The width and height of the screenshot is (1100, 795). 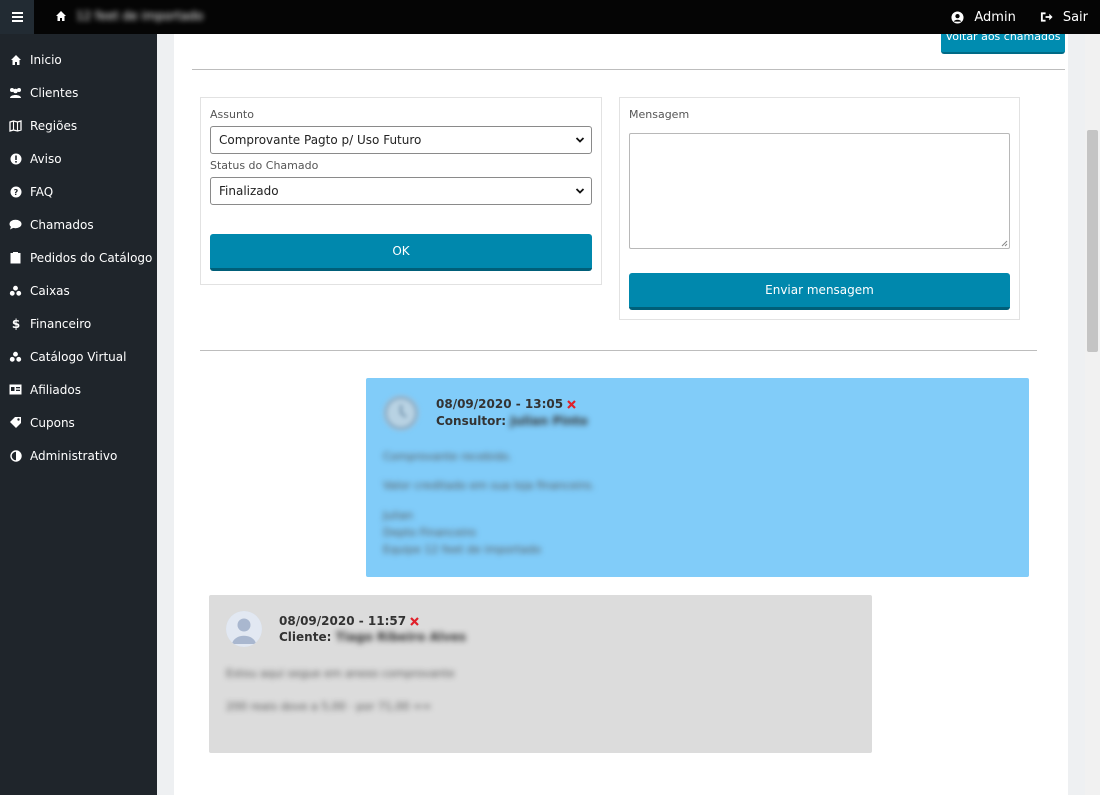 What do you see at coordinates (1003, 44) in the screenshot?
I see `back-to-tickets-button: Voltar aos chamados` at bounding box center [1003, 44].